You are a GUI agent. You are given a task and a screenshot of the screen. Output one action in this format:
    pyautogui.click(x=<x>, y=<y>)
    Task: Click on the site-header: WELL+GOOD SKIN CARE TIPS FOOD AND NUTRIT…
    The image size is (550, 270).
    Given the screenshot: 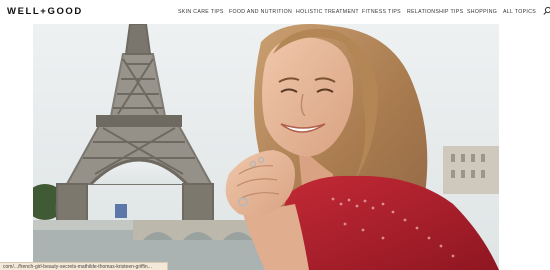 What is the action you would take?
    pyautogui.click(x=275, y=12)
    